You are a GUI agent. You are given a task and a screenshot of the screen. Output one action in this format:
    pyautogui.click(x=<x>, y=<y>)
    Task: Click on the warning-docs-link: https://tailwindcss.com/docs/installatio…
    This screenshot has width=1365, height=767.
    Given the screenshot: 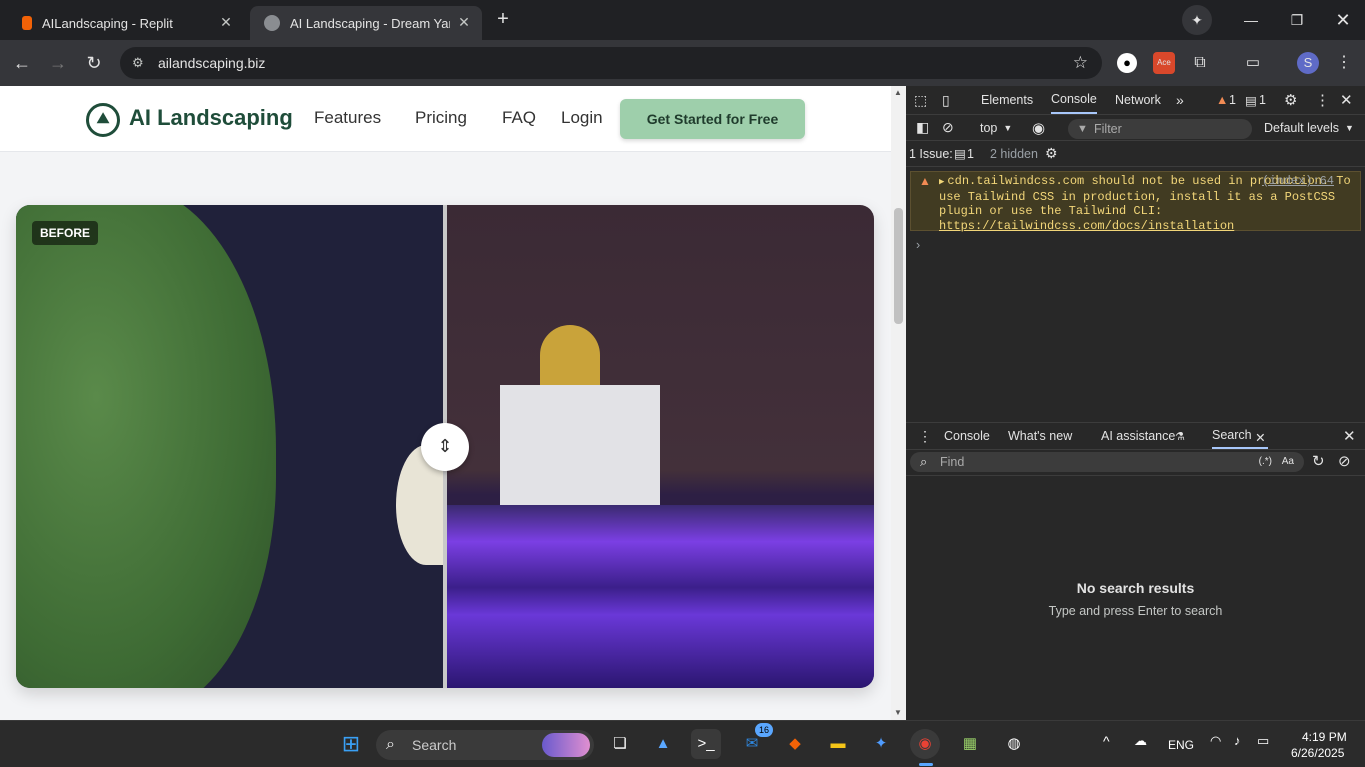 What is the action you would take?
    pyautogui.click(x=1086, y=226)
    